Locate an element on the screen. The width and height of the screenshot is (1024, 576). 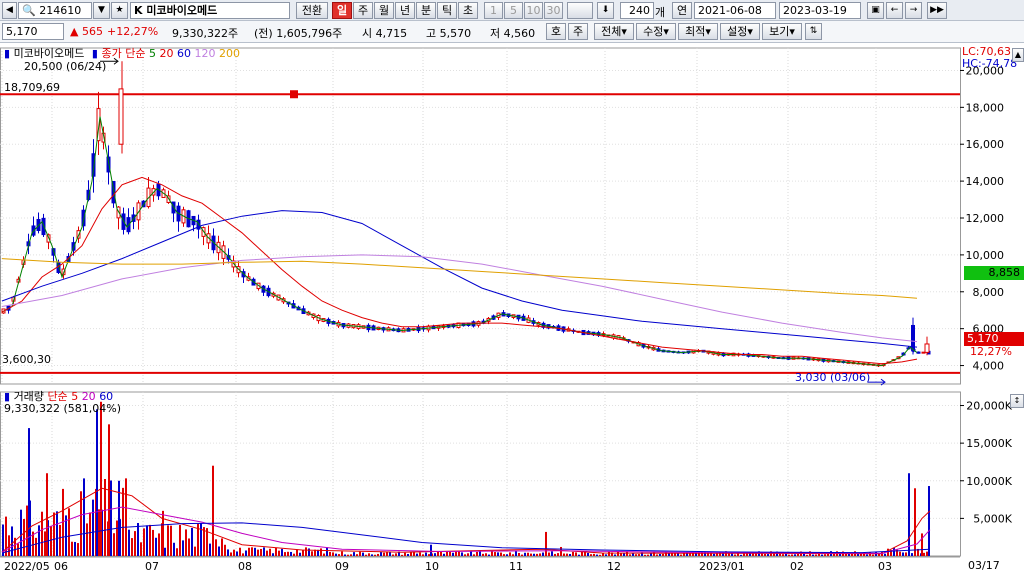
save-icon: ▣ is located at coordinates (875, 10).